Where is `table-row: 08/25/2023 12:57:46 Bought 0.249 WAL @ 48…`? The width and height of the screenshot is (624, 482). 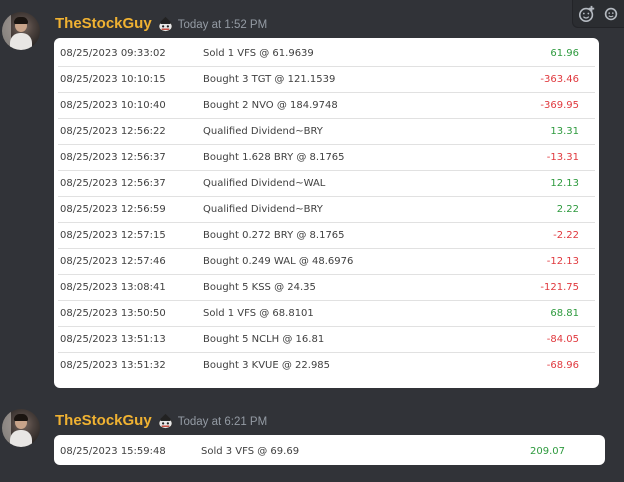 table-row: 08/25/2023 12:57:46 Bought 0.249 WAL @ 48… is located at coordinates (326, 261).